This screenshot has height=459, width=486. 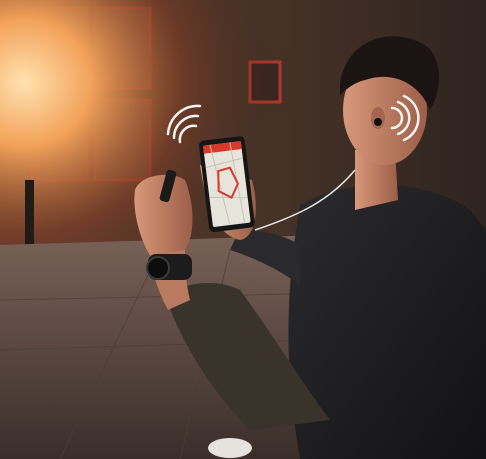 I want to click on wireless-earbud, so click(x=378, y=122).